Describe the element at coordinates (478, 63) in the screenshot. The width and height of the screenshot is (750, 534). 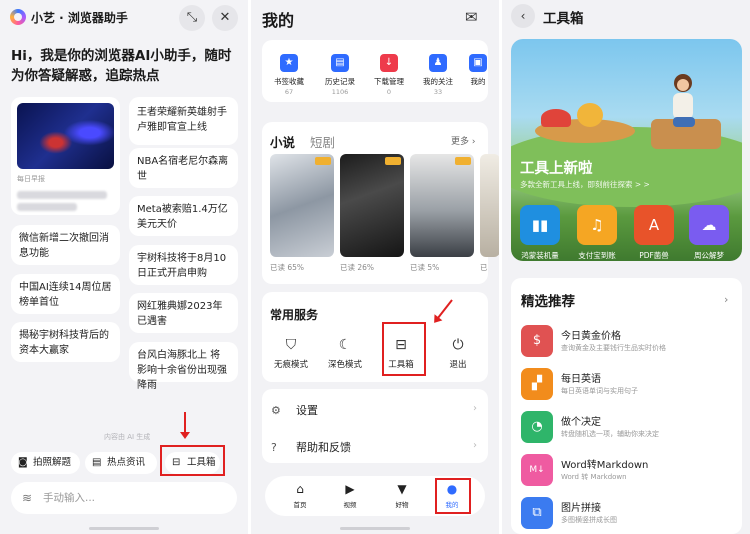
I see `folder-icon: ▣` at that location.